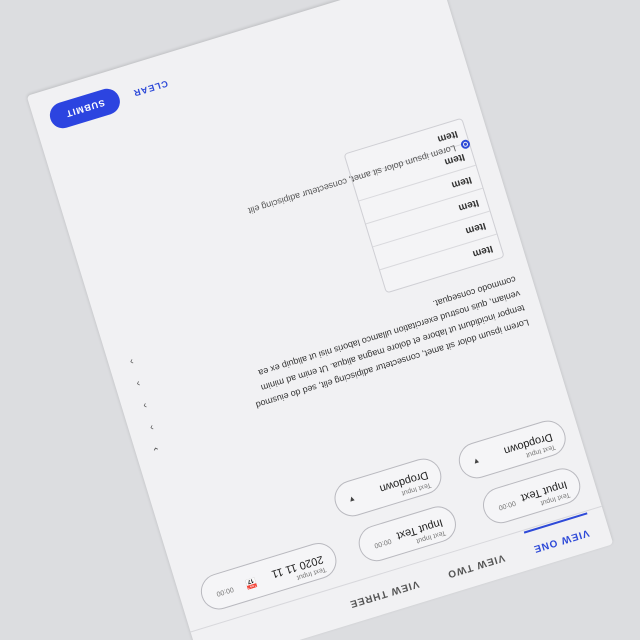 This screenshot has height=640, width=640. I want to click on chevron-column: ⌄ › › › ›, so click(142, 406).